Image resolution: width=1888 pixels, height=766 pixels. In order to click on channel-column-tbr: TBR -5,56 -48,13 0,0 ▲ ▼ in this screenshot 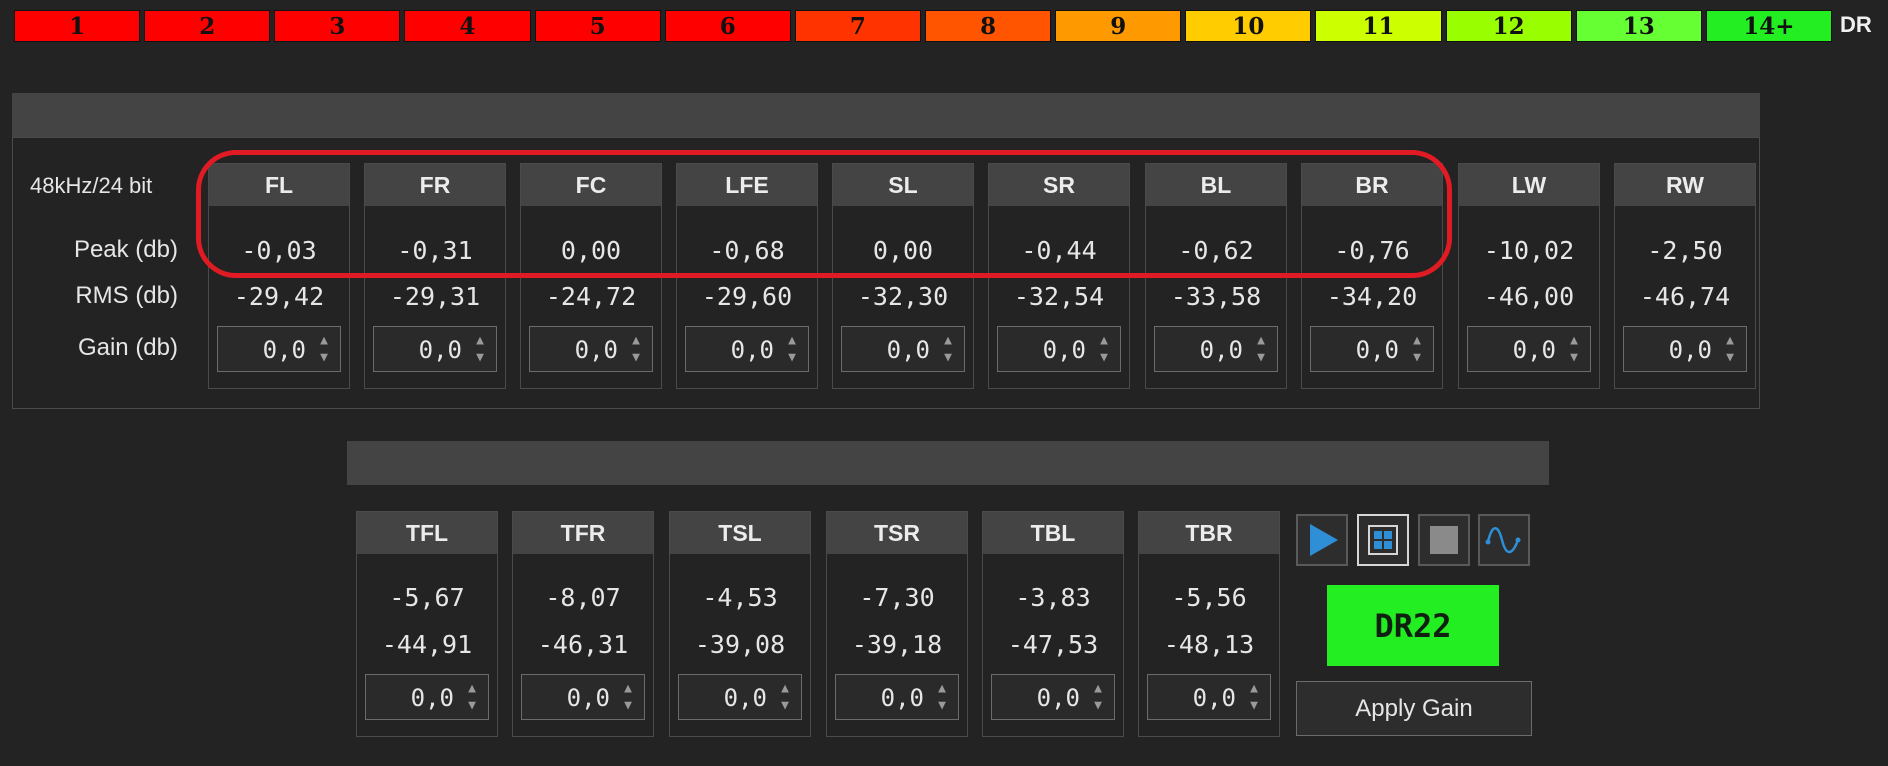, I will do `click(1209, 624)`.